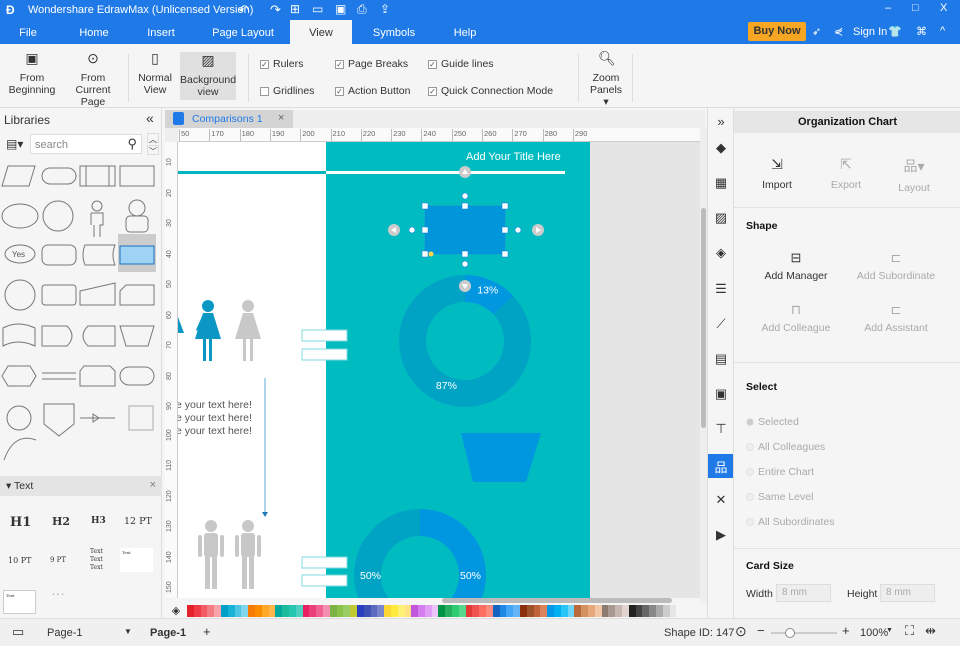 This screenshot has height=646, width=960. Describe the element at coordinates (846, 630) in the screenshot. I see `zoom-in-icon: +` at that location.